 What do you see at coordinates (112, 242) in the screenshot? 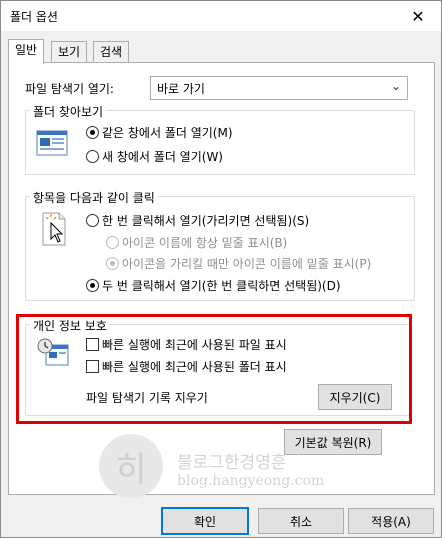
I see `radio-underline-always` at bounding box center [112, 242].